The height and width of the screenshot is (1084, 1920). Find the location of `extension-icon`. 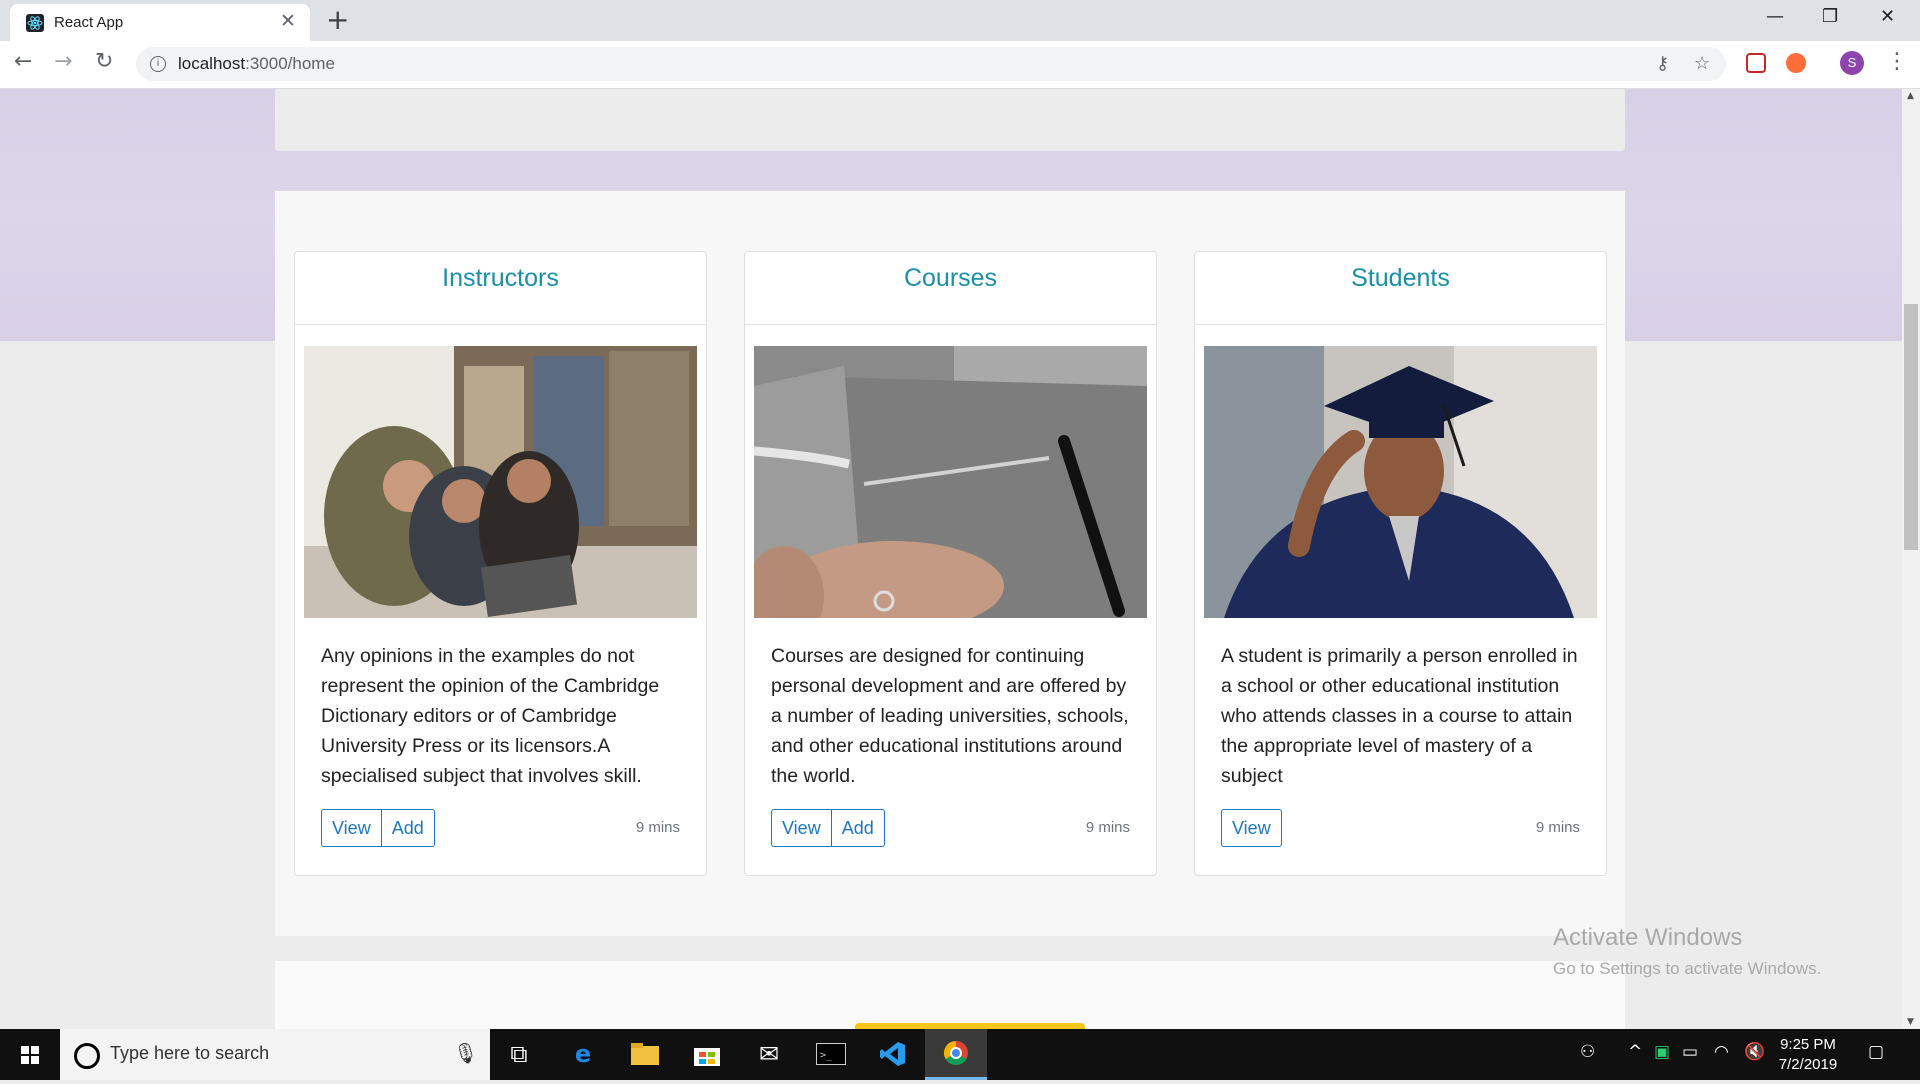

extension-icon is located at coordinates (1796, 63).